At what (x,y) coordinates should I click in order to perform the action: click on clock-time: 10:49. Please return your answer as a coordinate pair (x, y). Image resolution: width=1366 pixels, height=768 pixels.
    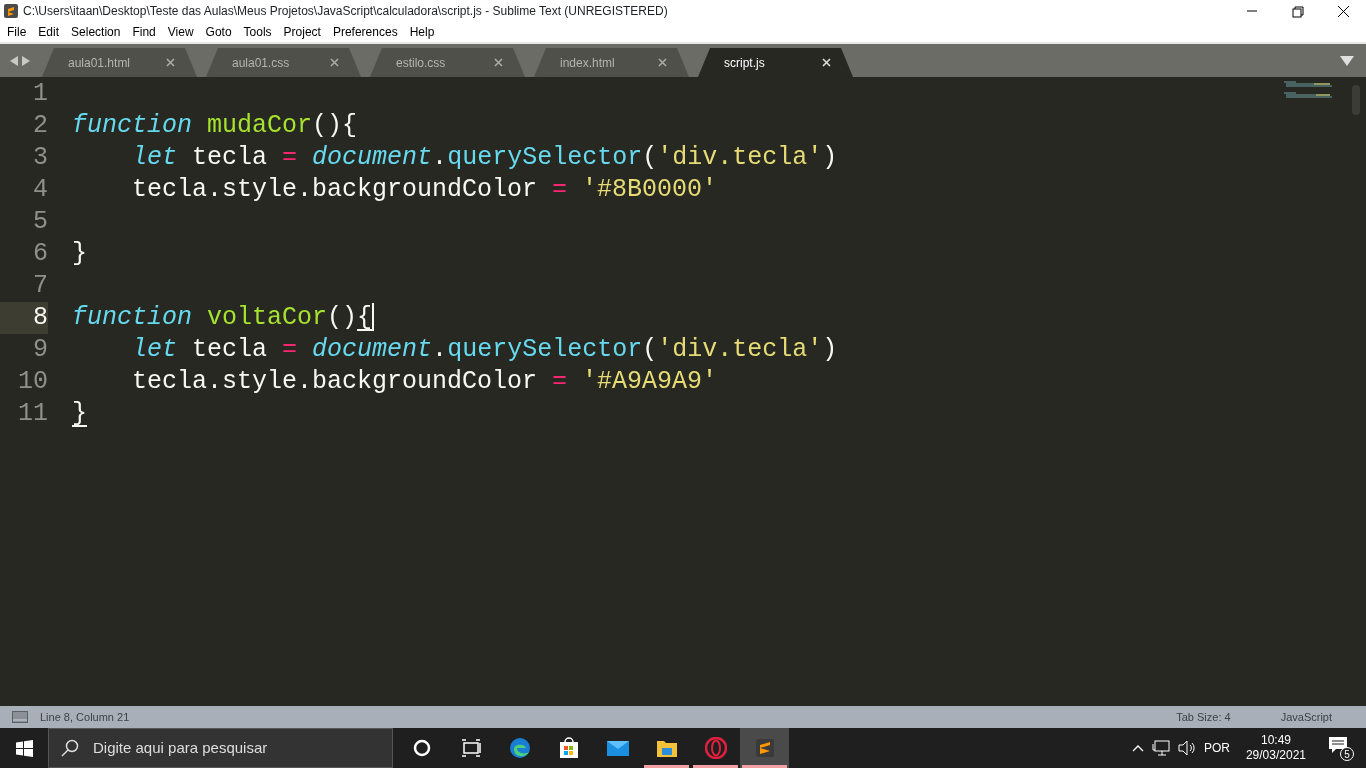
    Looking at the image, I should click on (1275, 740).